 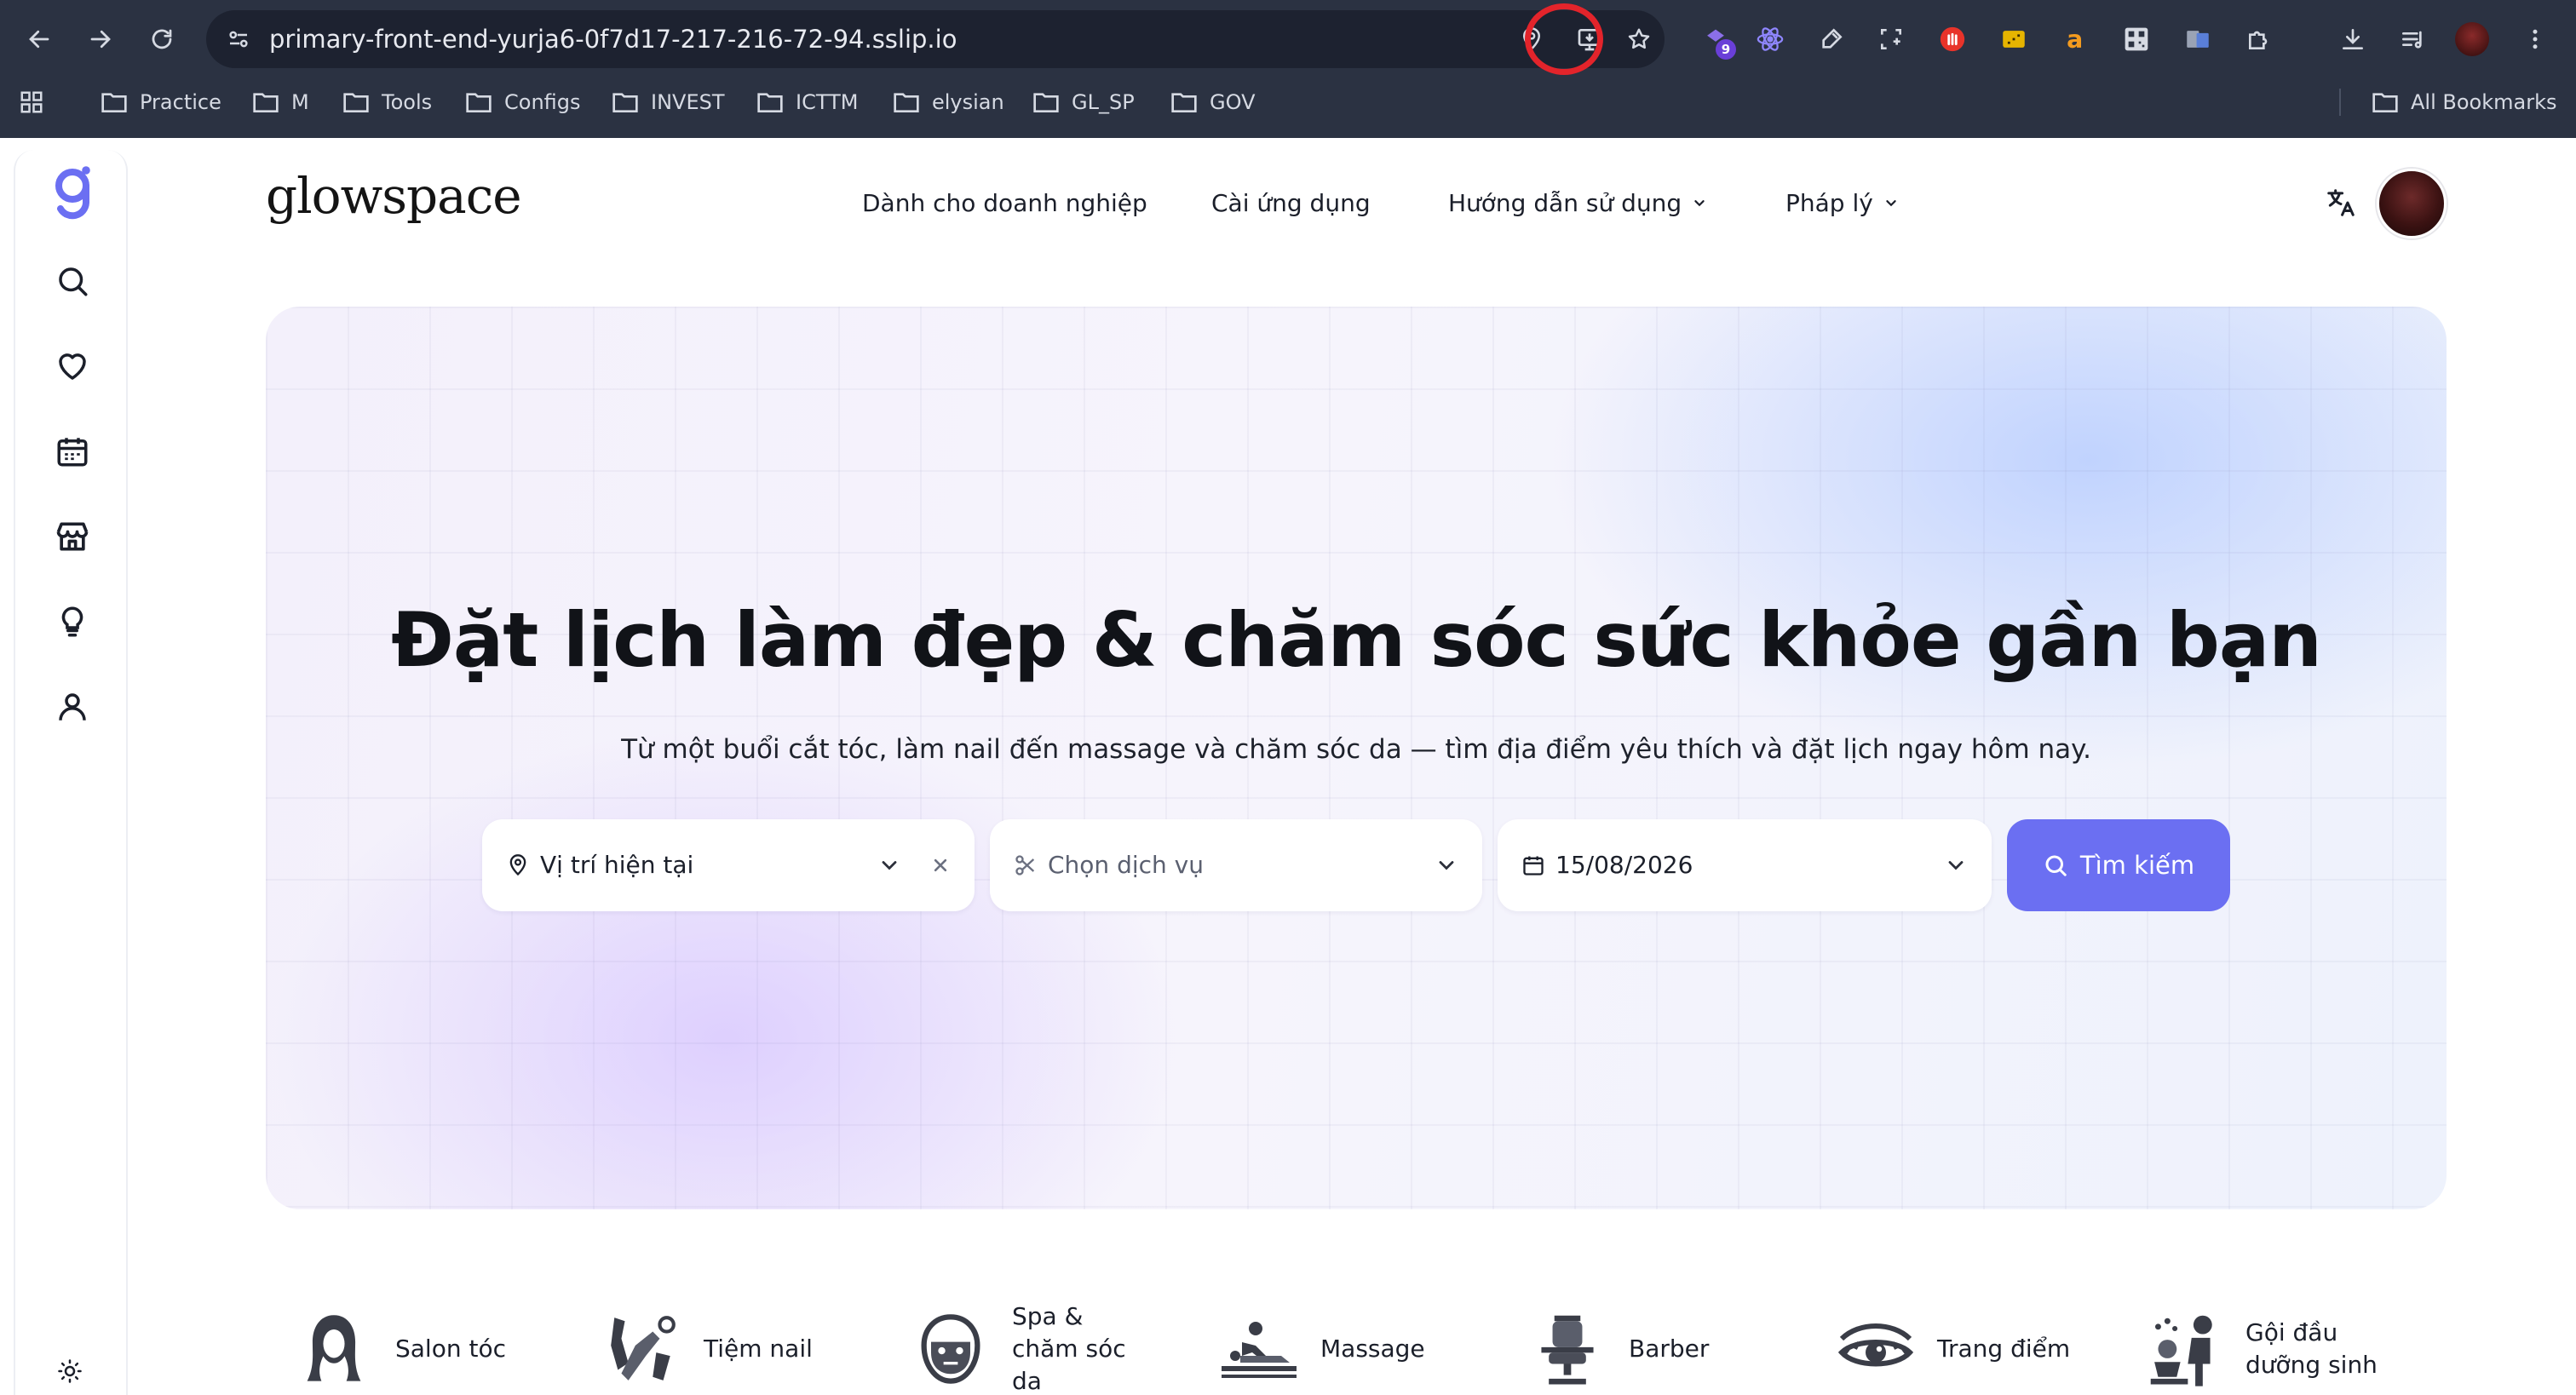 I want to click on nail-polish-icon, so click(x=642, y=1349).